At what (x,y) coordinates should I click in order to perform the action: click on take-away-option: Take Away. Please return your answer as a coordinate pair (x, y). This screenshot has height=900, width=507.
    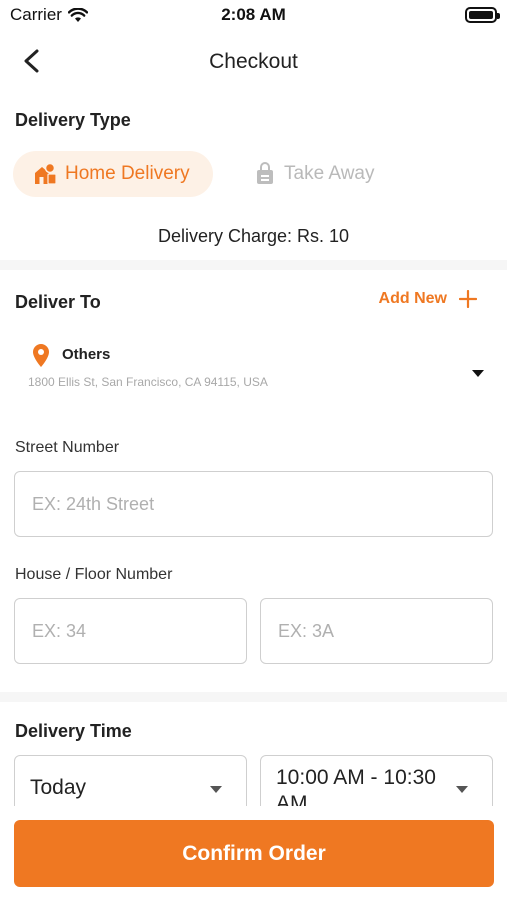
    Looking at the image, I should click on (320, 174).